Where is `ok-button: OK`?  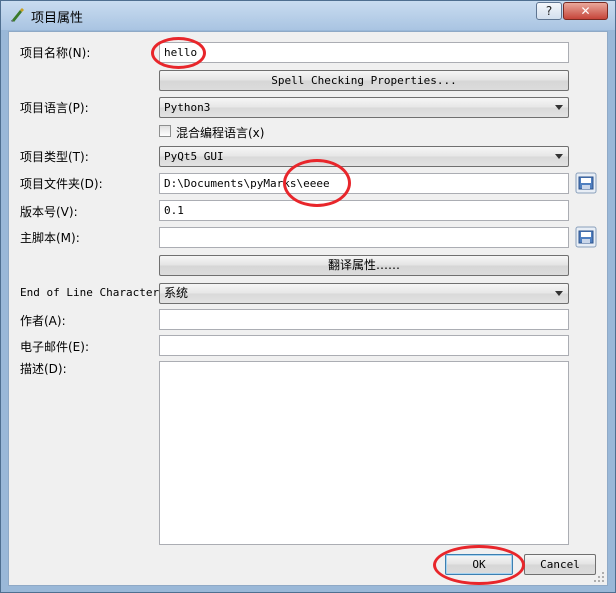 ok-button: OK is located at coordinates (479, 564).